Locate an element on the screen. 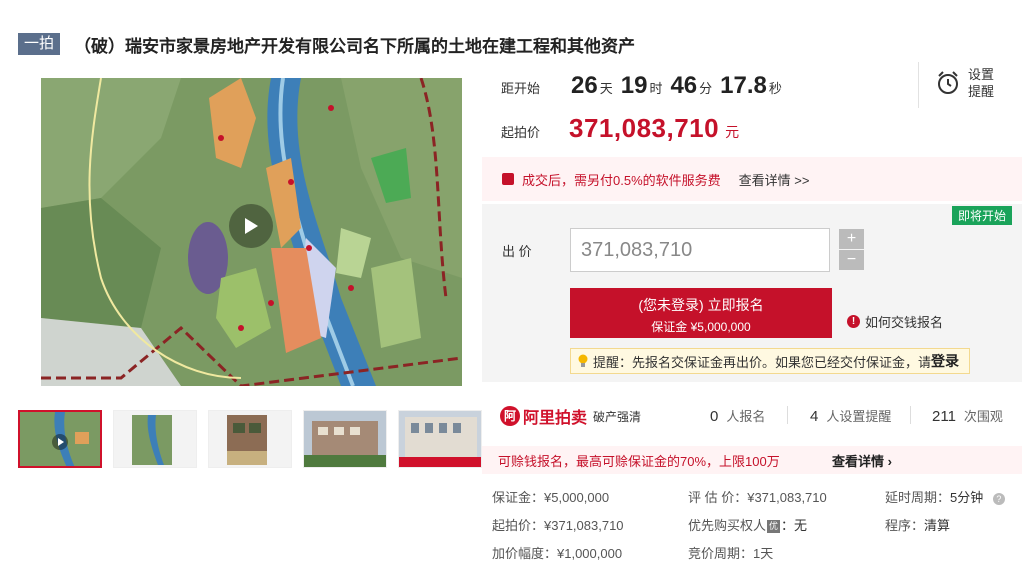 The width and height of the screenshot is (1022, 586). deposit-credit-notice: 可赊钱报名，最高可赊保证金的70%，上限100万 查看详情 › is located at coordinates (752, 460).